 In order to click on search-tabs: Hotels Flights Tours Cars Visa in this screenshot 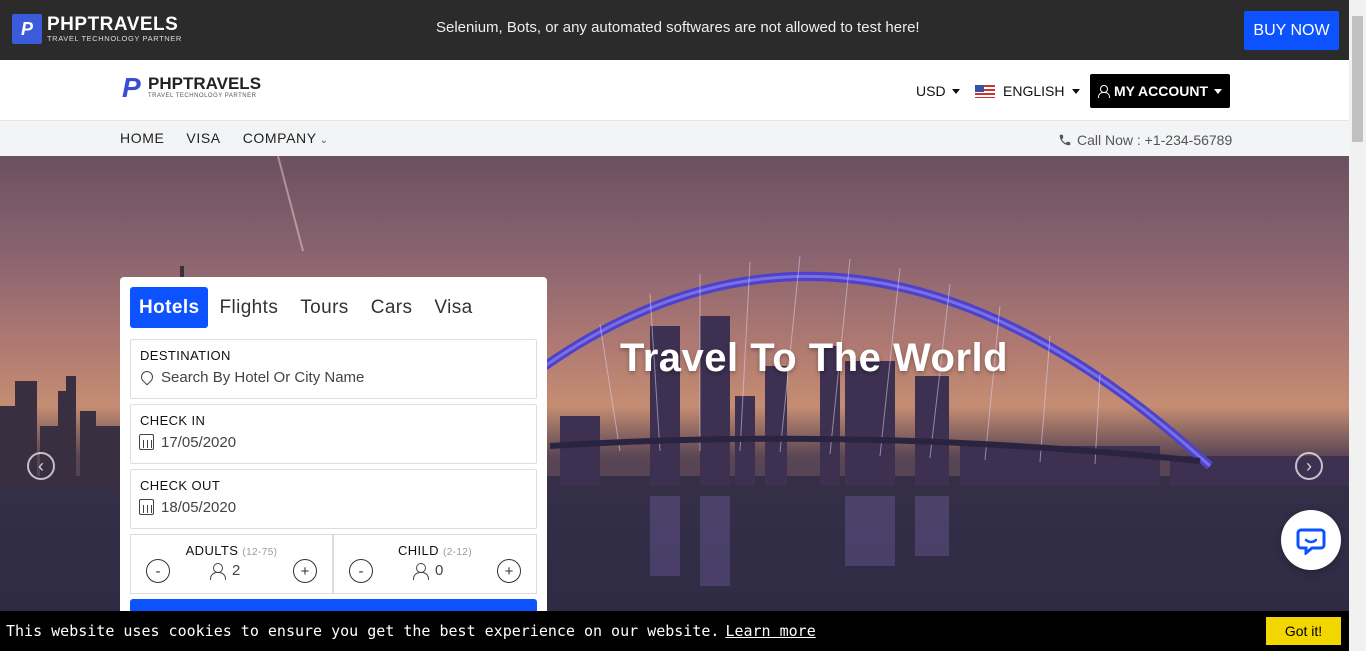, I will do `click(307, 307)`.